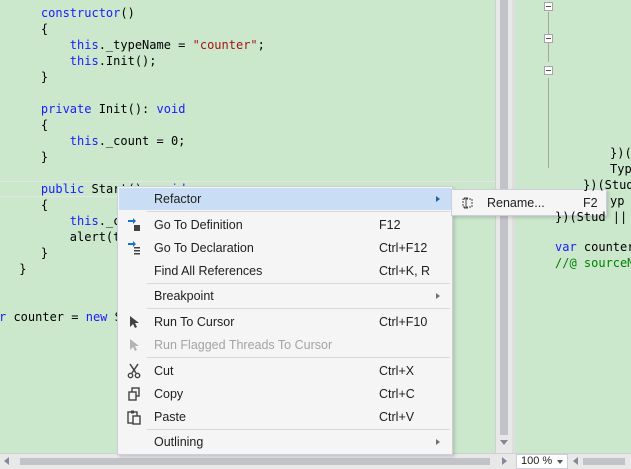 The image size is (631, 469). I want to click on menu-item-paste: Paste Ctrl+V, so click(285, 417).